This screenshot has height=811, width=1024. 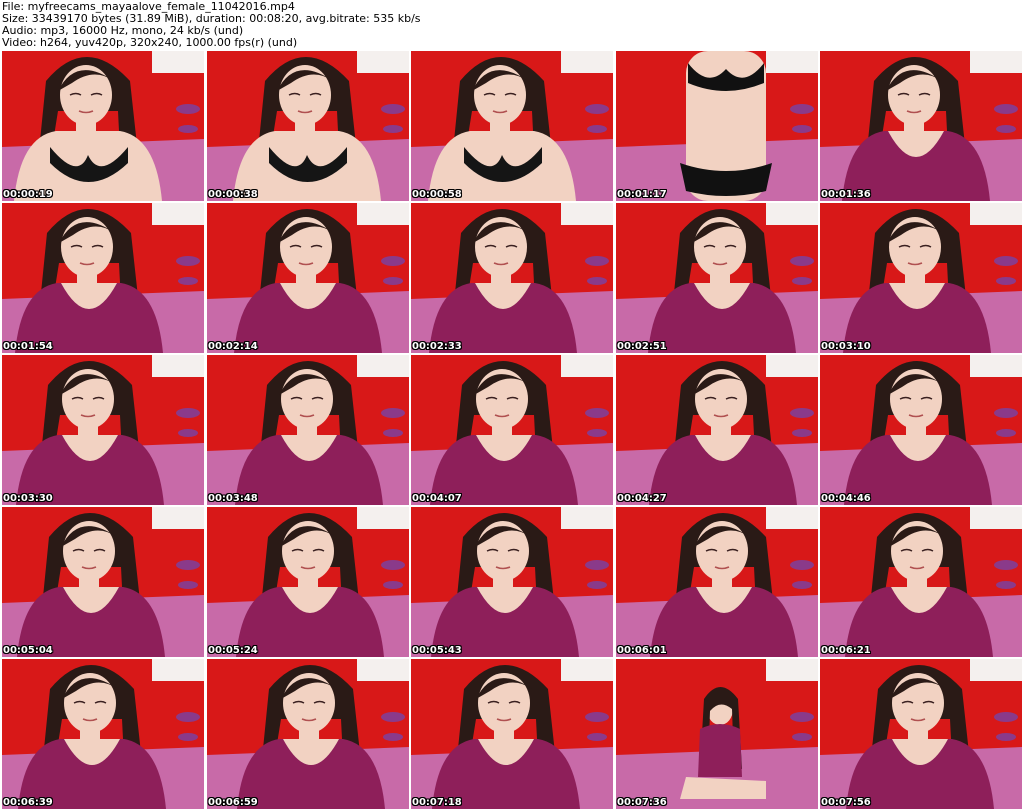 I want to click on thumbnail-timestamp: 00:00:58, so click(x=437, y=194).